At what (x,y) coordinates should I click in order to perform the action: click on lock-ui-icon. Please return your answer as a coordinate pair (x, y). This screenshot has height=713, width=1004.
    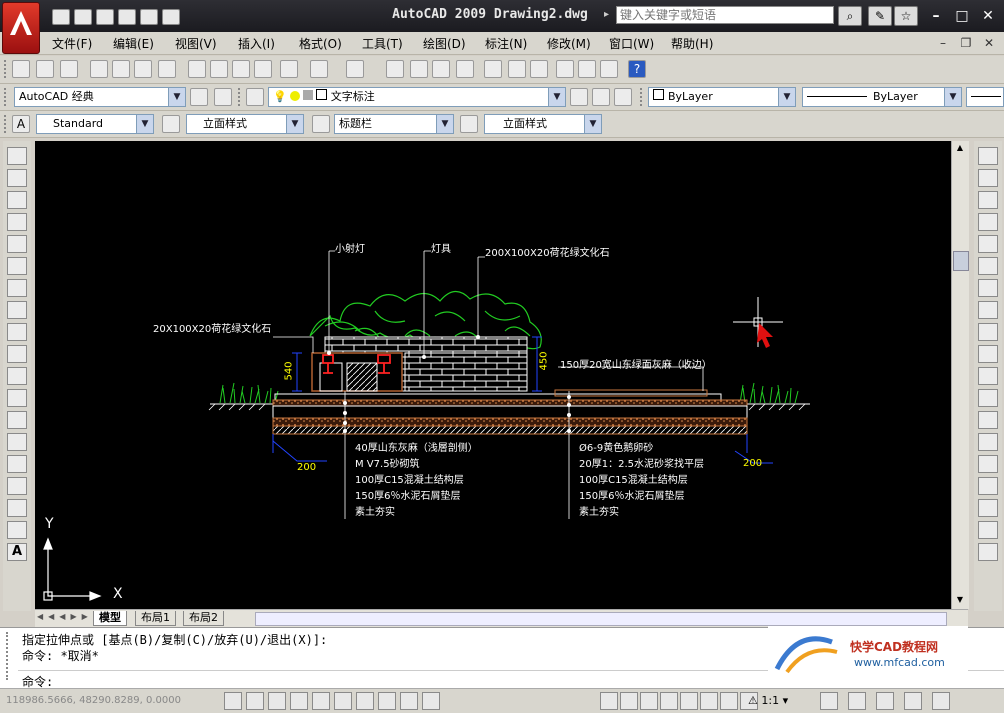
    Looking at the image, I should click on (913, 701).